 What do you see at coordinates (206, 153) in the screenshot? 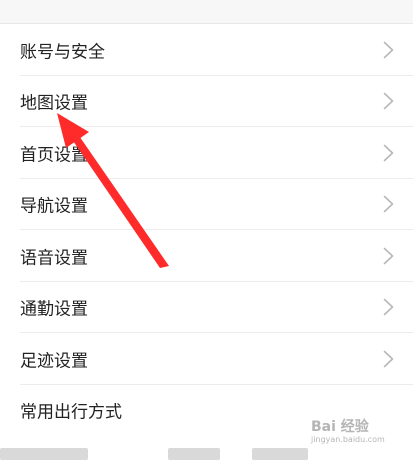
I see `settings-item-home: 首页设置` at bounding box center [206, 153].